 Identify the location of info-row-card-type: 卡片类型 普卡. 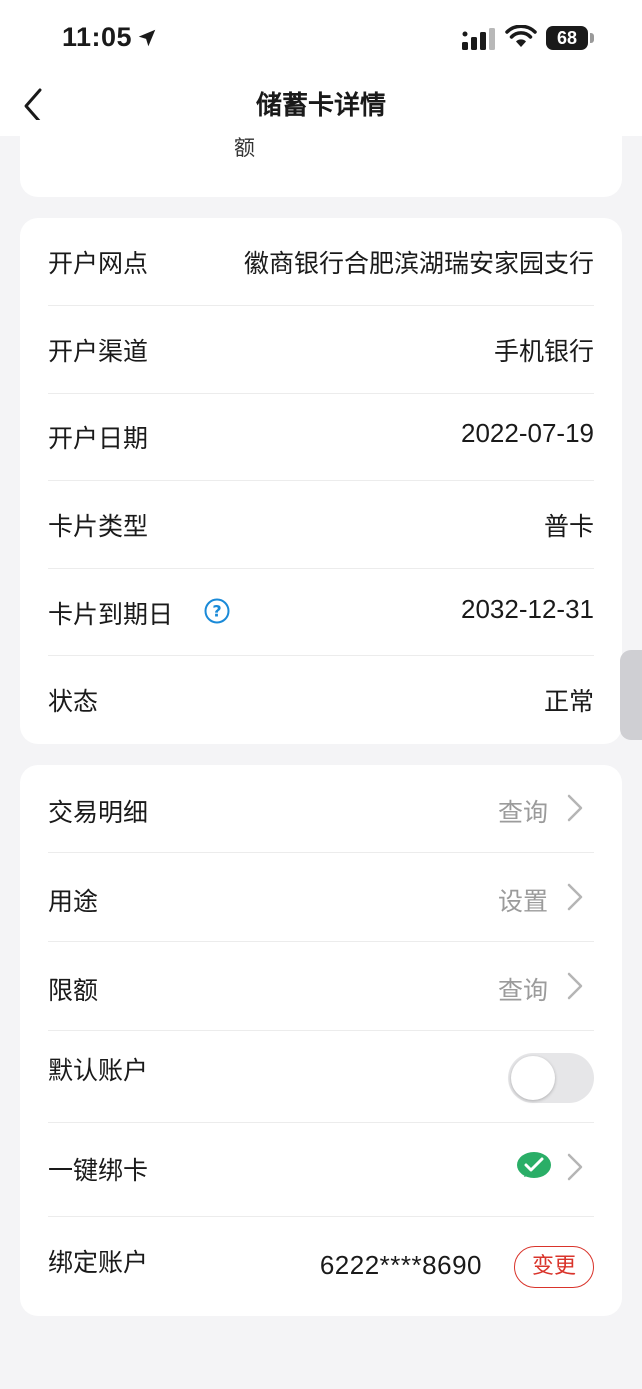
(321, 525).